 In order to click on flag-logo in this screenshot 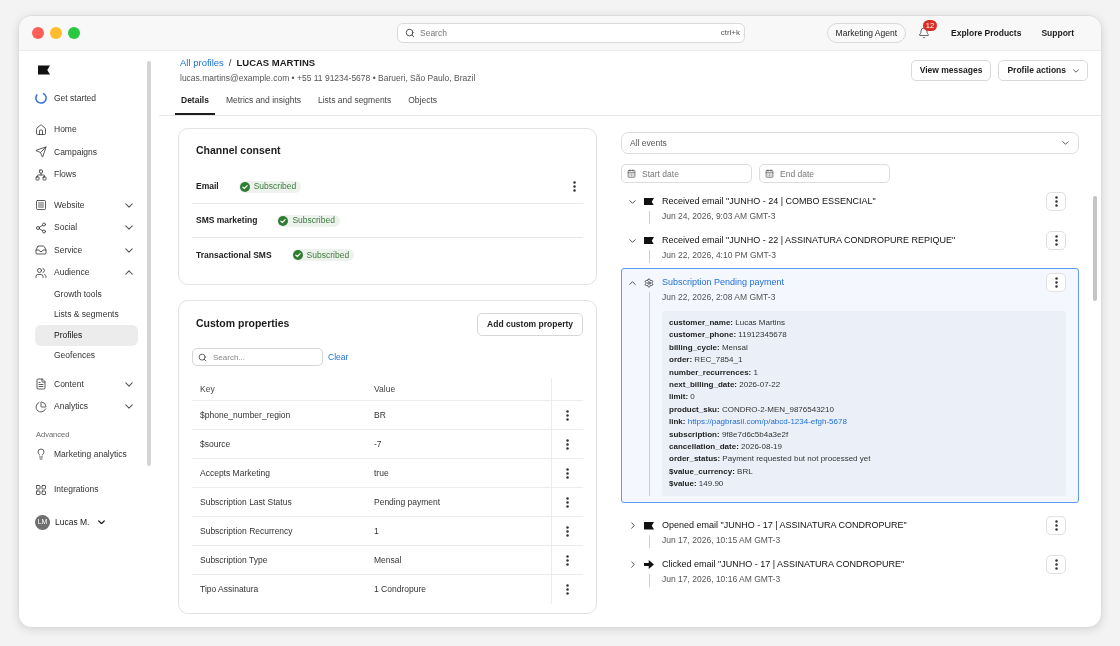, I will do `click(44, 70)`.